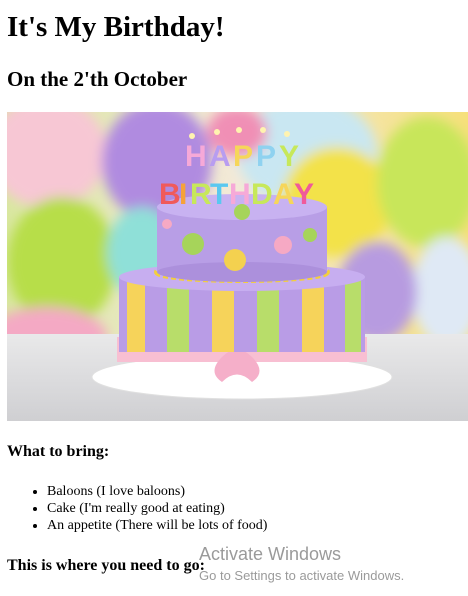  I want to click on what-to-bring-heading: What to bring:, so click(58, 451).